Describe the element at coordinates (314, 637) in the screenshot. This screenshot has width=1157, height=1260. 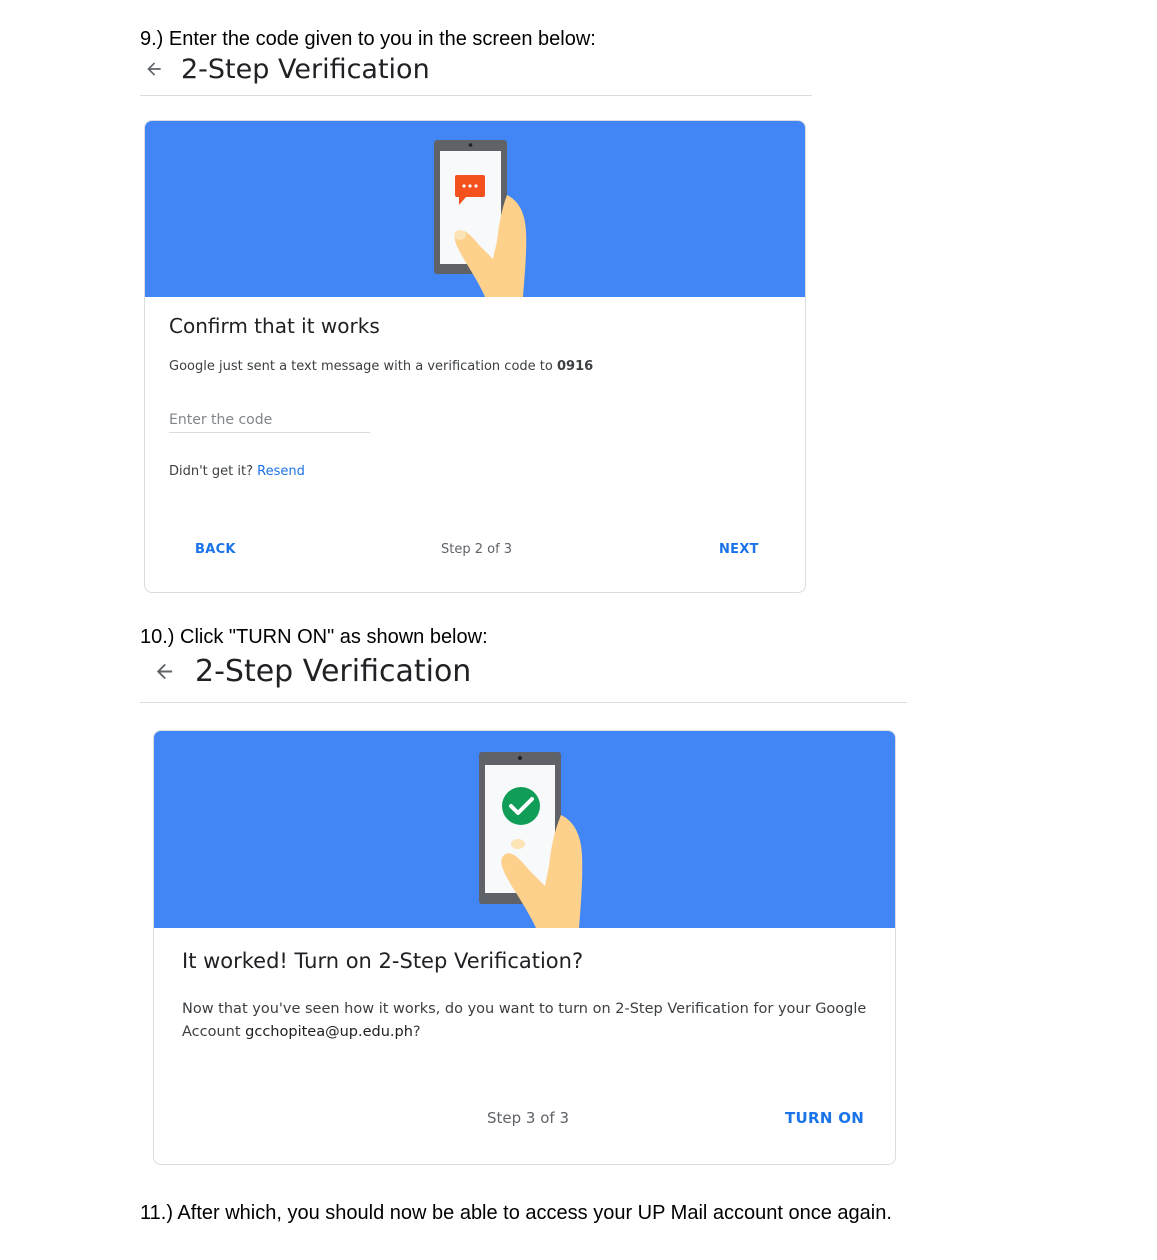
I see `instruction-step-10: 10.) Click "TURN ON" as shown below:` at that location.